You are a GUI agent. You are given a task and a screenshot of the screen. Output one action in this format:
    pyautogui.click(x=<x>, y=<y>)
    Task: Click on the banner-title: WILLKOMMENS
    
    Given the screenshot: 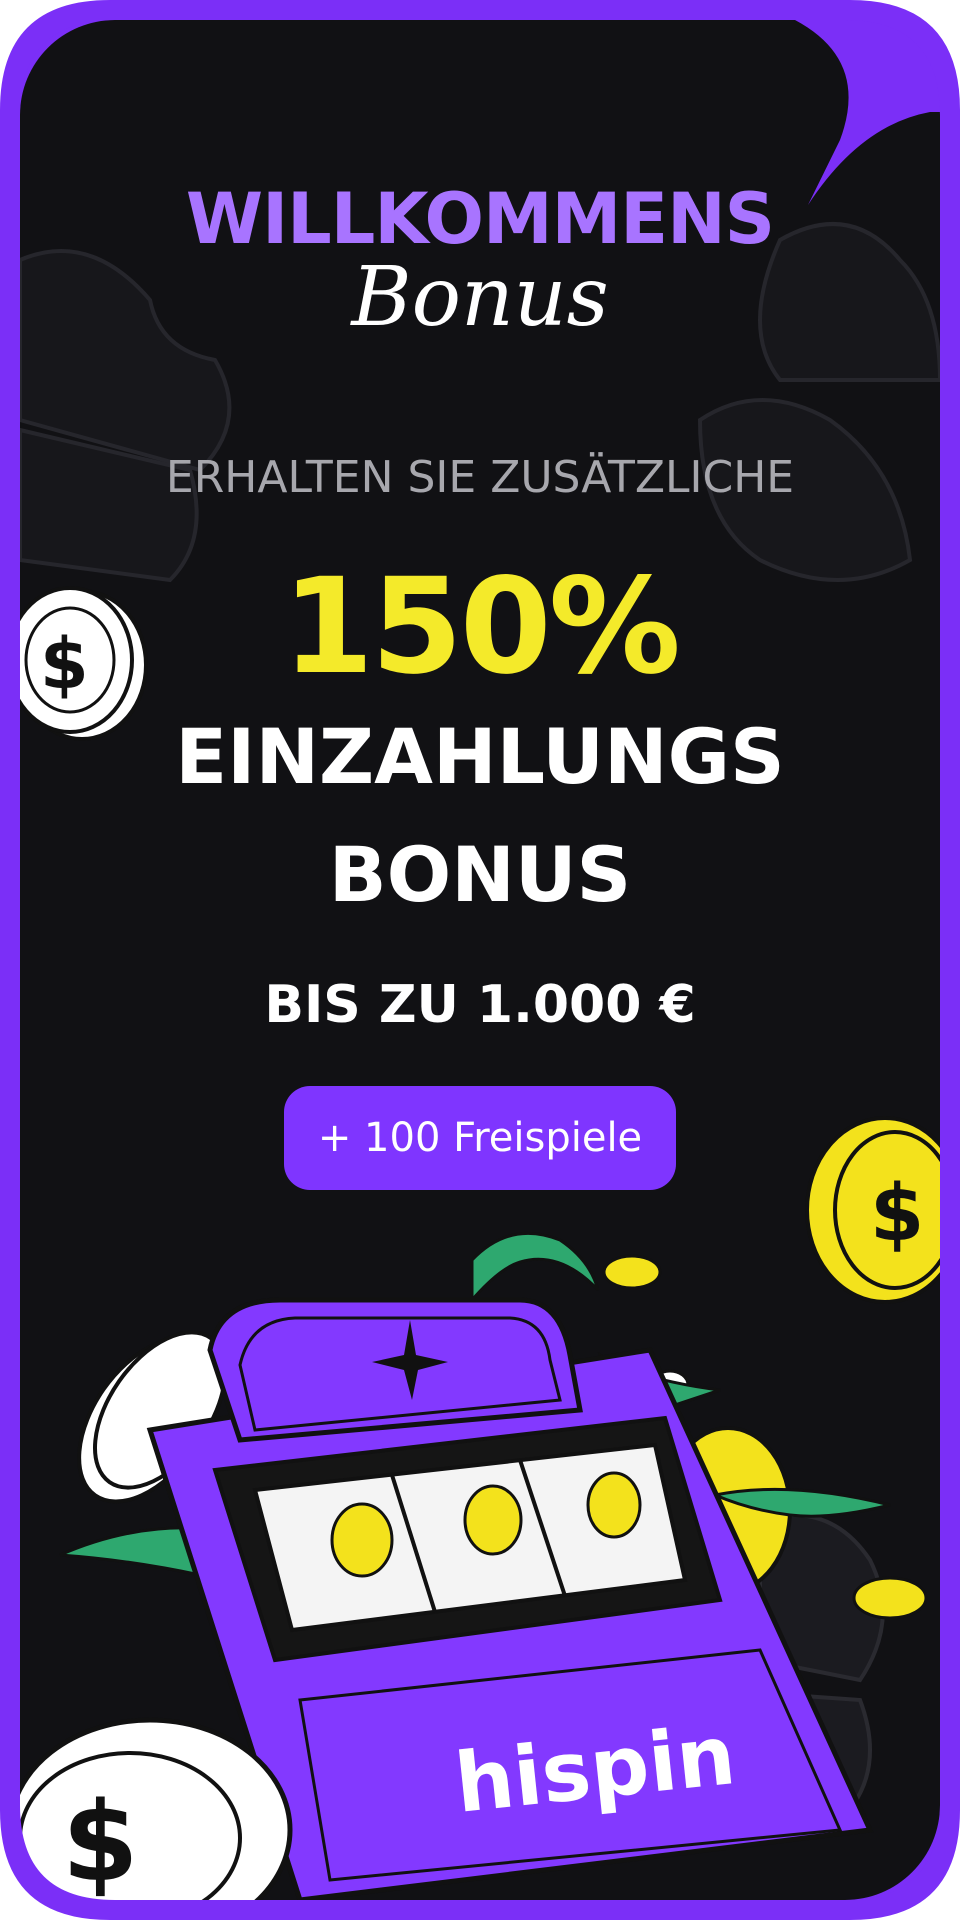 What is the action you would take?
    pyautogui.click(x=480, y=219)
    